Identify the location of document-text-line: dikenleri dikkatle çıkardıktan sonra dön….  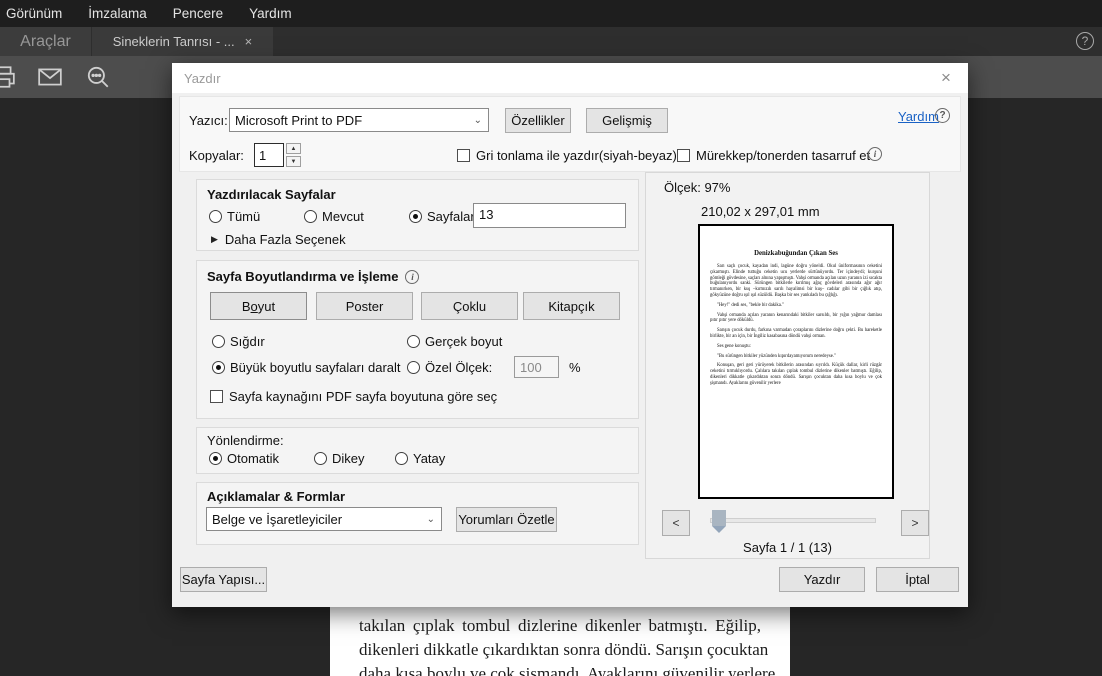
(564, 649).